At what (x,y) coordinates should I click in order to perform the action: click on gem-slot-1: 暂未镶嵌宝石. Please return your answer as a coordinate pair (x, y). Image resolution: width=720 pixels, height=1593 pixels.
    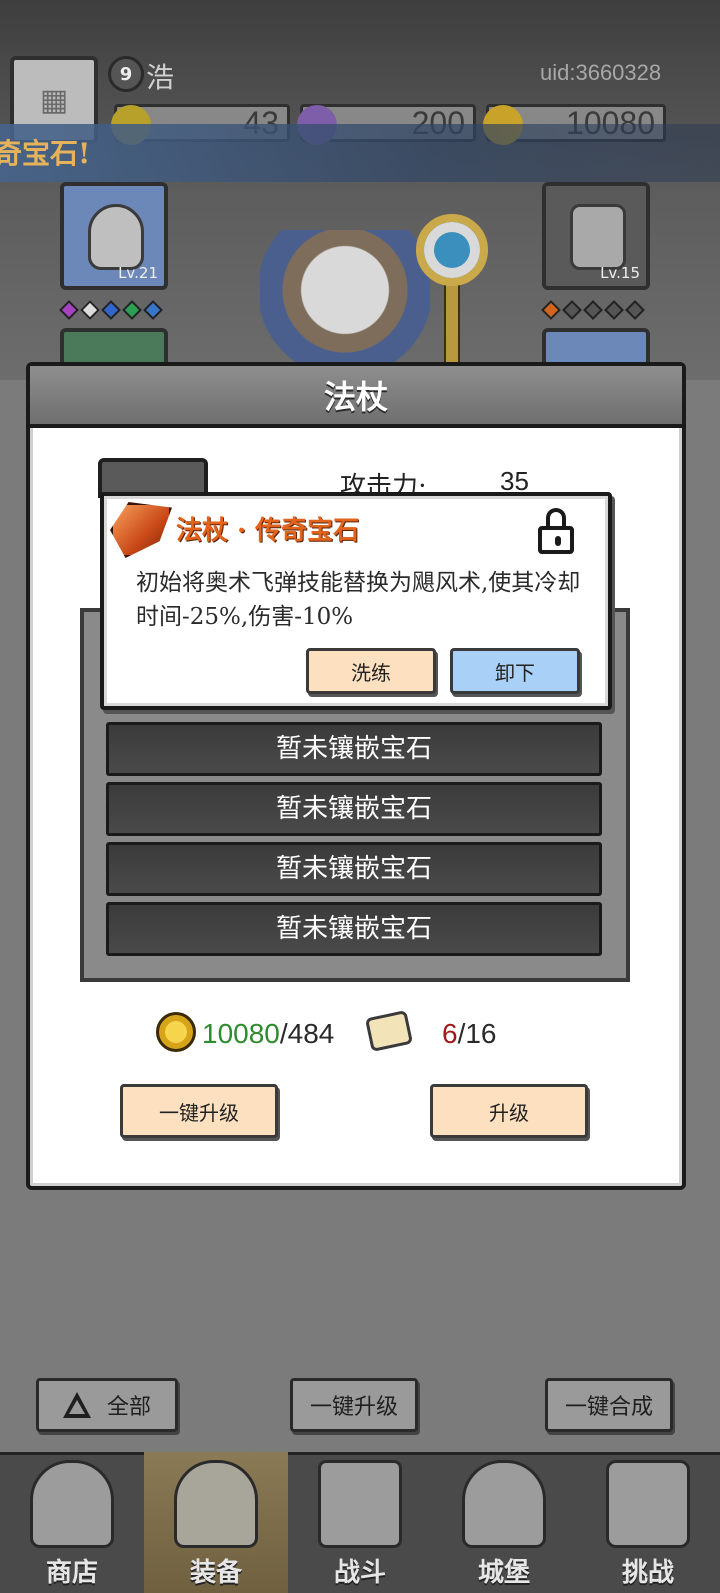
    Looking at the image, I should click on (354, 749).